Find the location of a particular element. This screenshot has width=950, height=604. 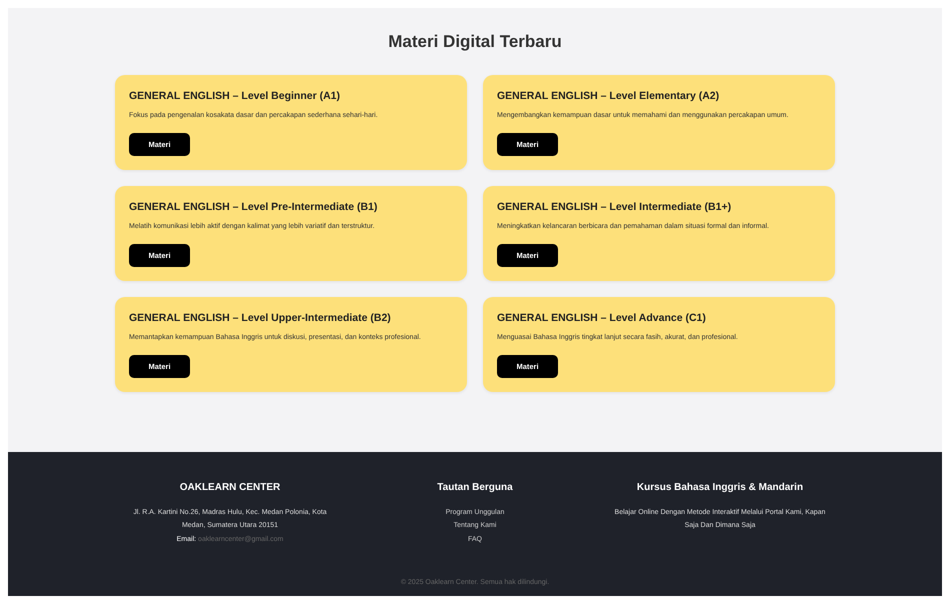

footer-heading: OAKLEARN CENTER is located at coordinates (230, 488).